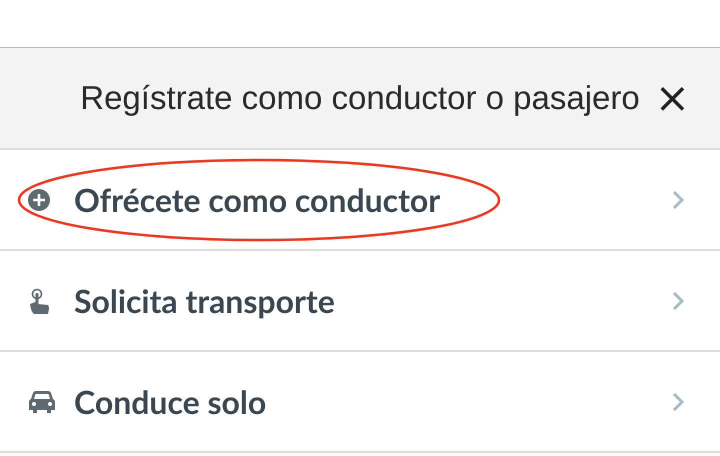 The height and width of the screenshot is (456, 720). What do you see at coordinates (42, 402) in the screenshot?
I see `car-icon` at bounding box center [42, 402].